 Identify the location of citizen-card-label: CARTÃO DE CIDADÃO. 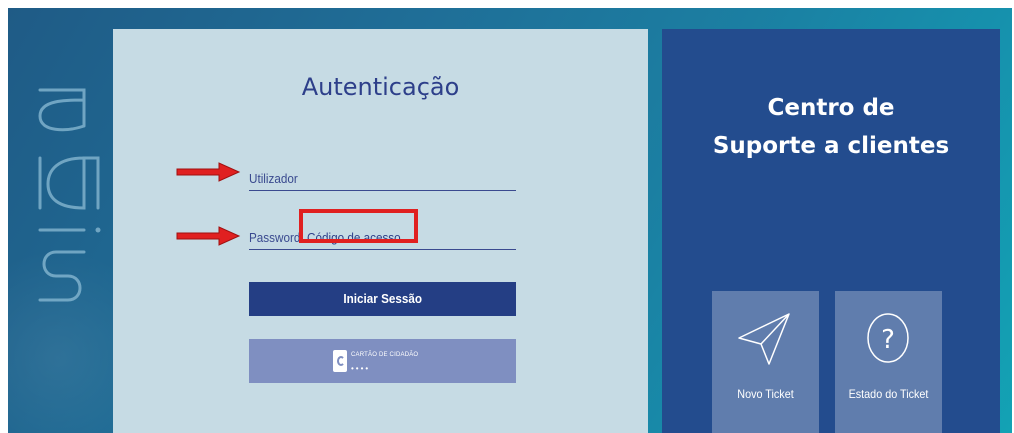
(385, 355).